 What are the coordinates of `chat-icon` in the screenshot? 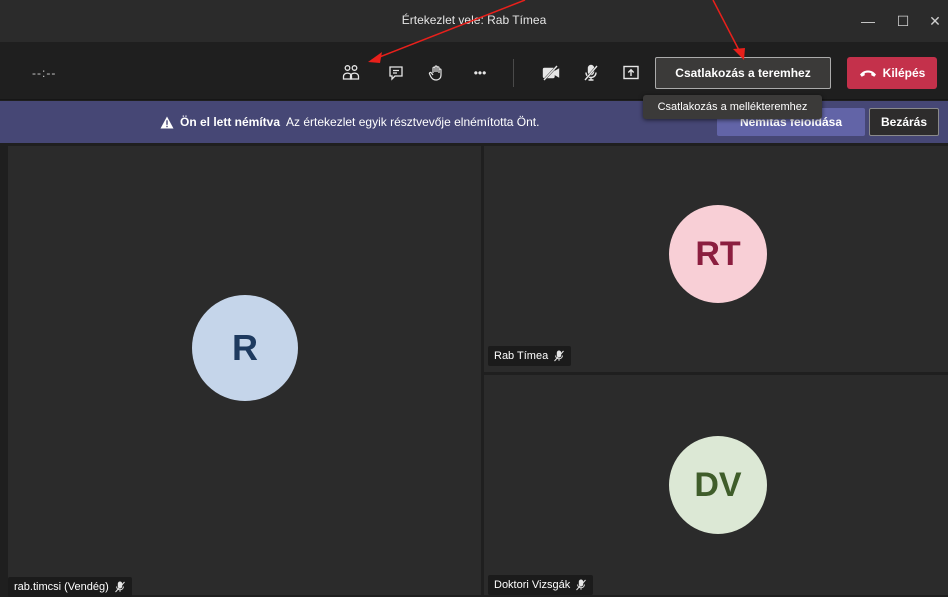 It's located at (396, 73).